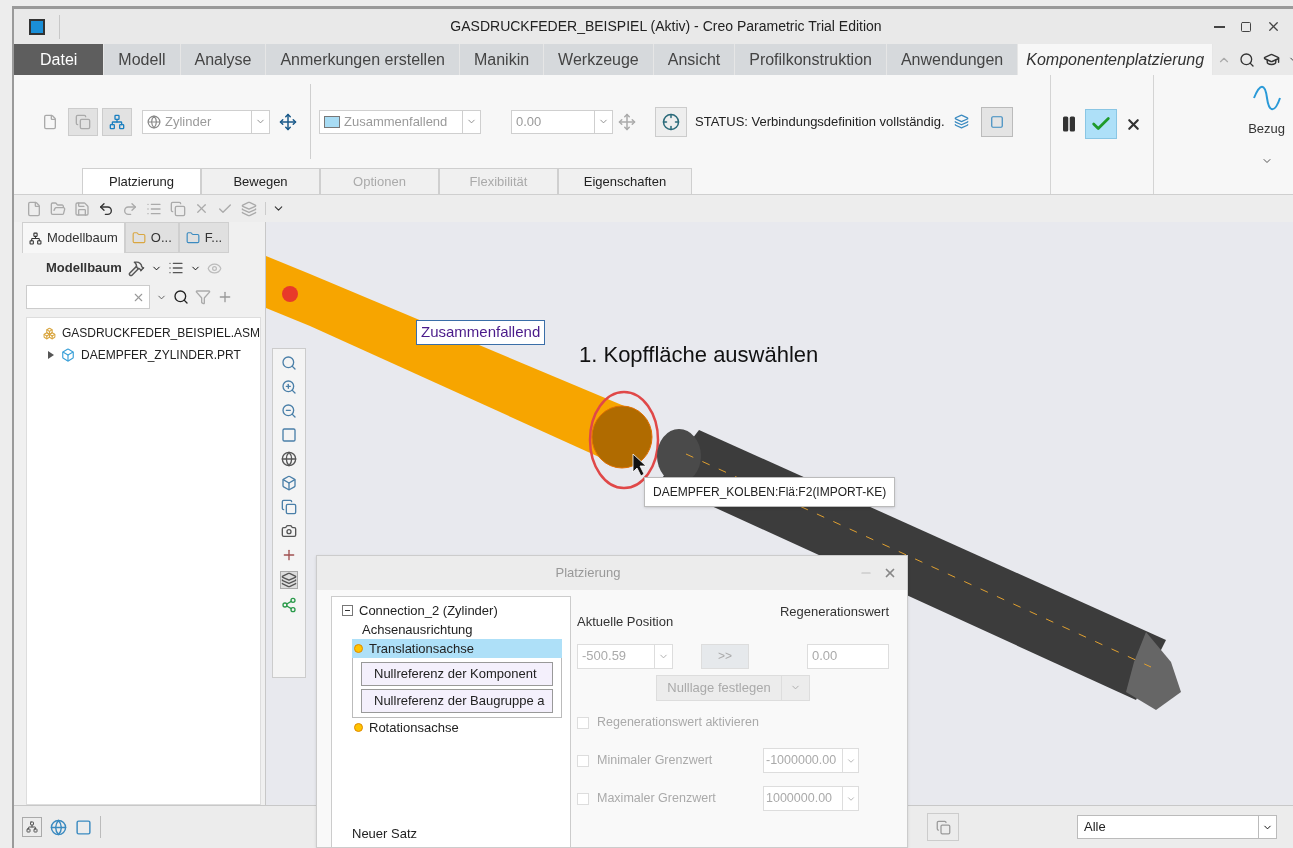 The height and width of the screenshot is (848, 1293). Describe the element at coordinates (671, 121) in the screenshot. I see `move-component-button` at that location.